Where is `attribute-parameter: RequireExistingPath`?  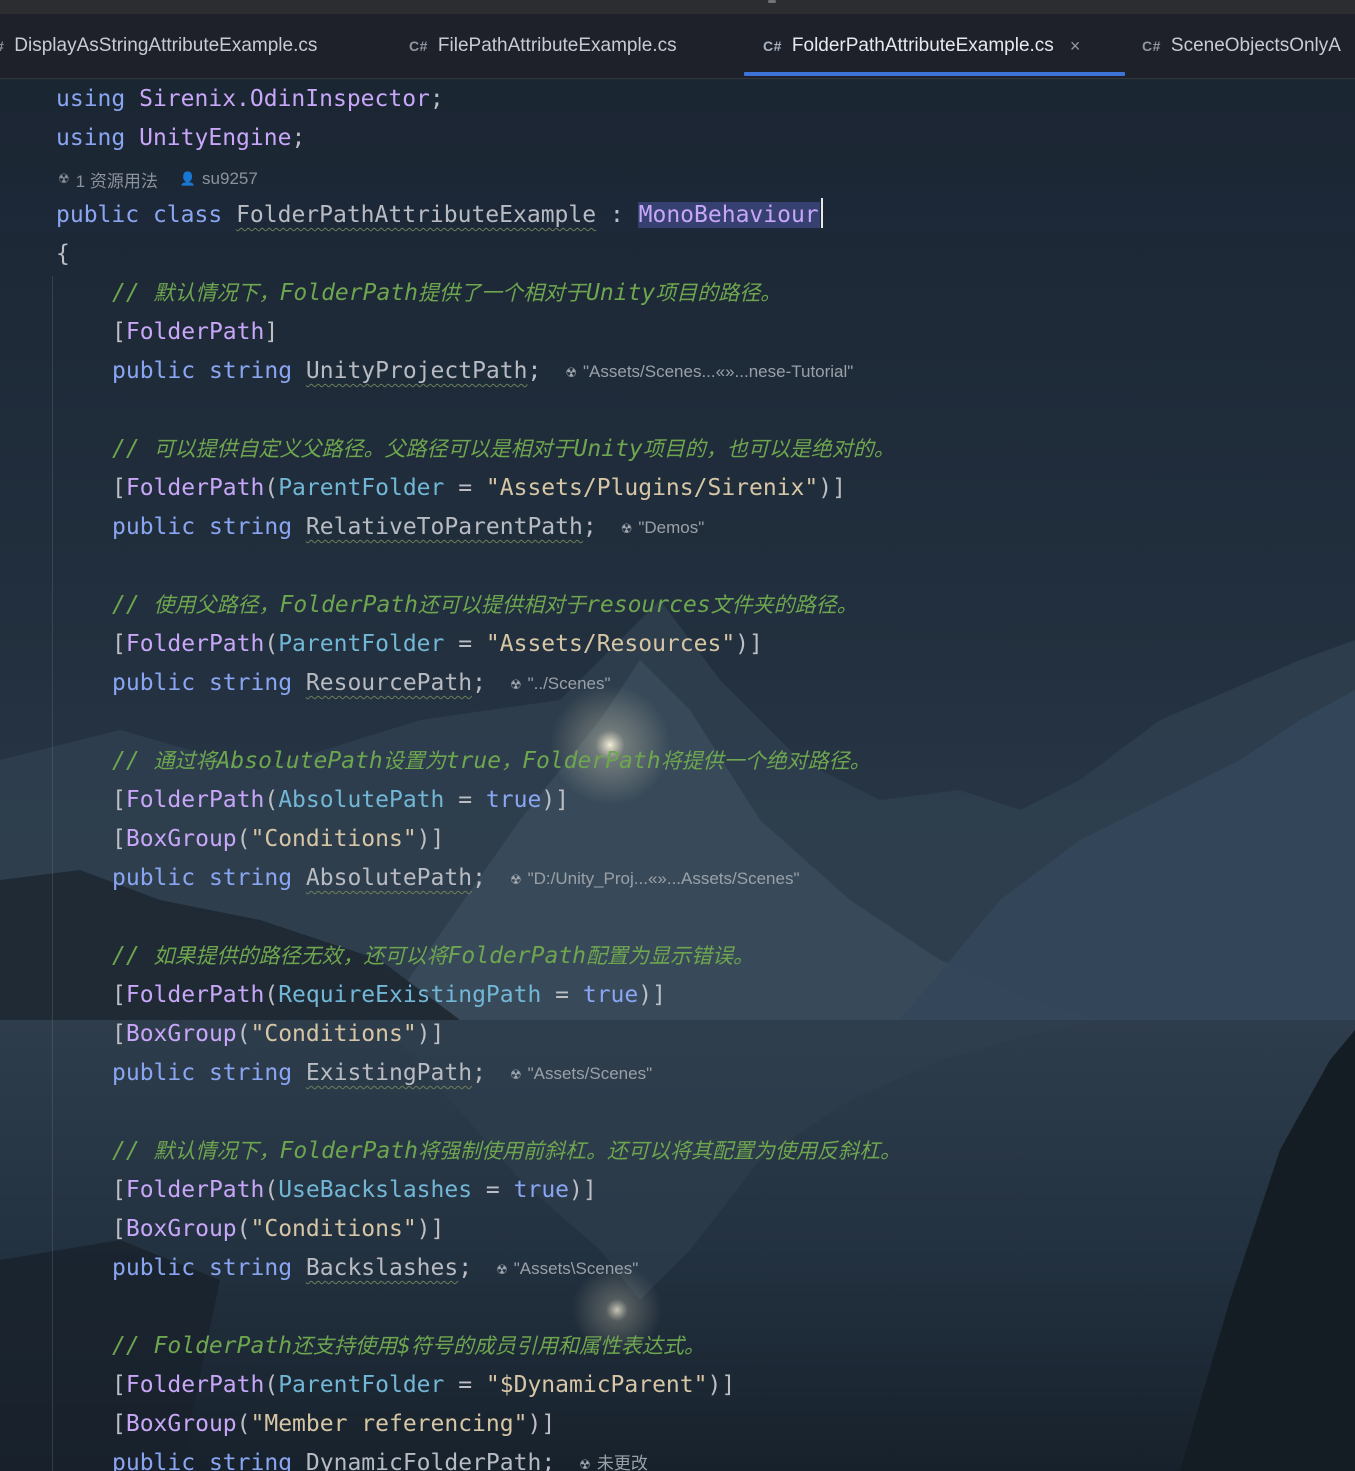
attribute-parameter: RequireExistingPath is located at coordinates (410, 995).